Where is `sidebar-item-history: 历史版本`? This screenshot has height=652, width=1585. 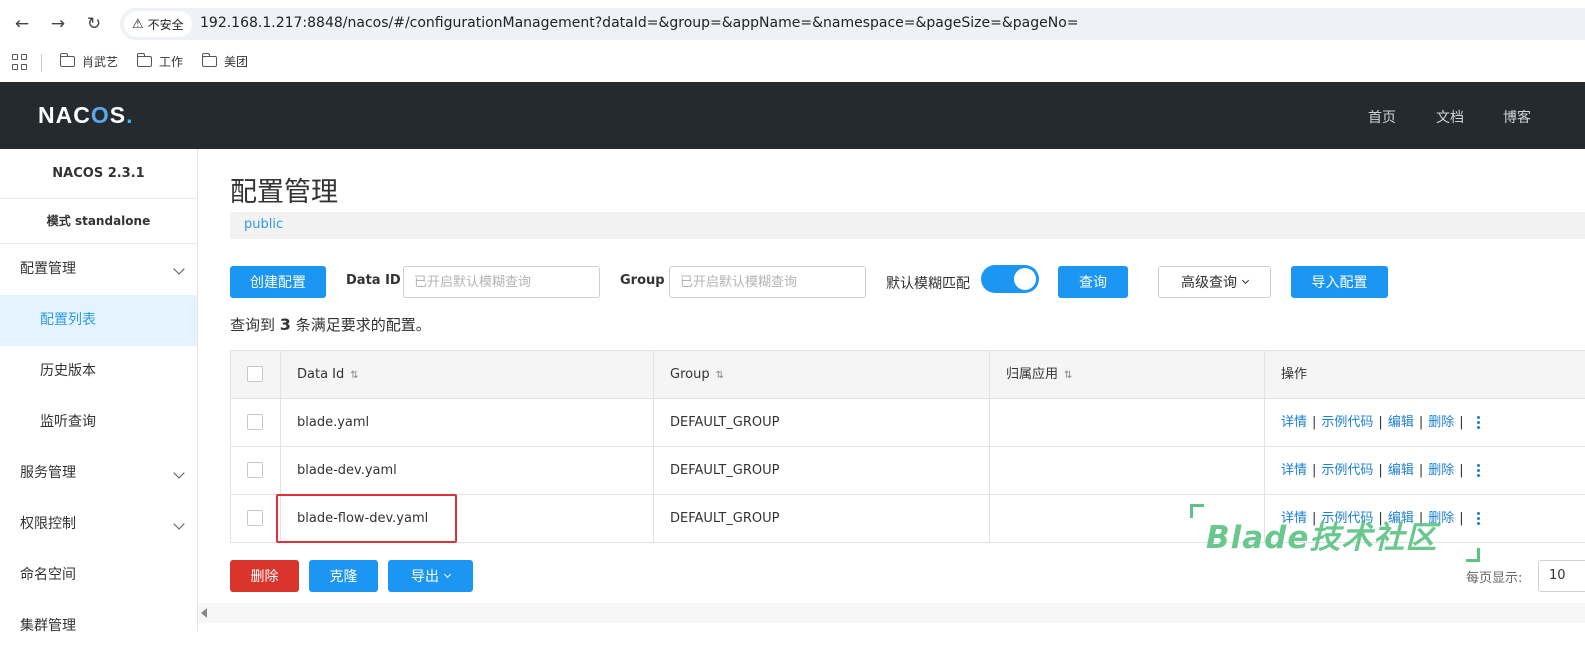
sidebar-item-history: 历史版本 is located at coordinates (98, 371).